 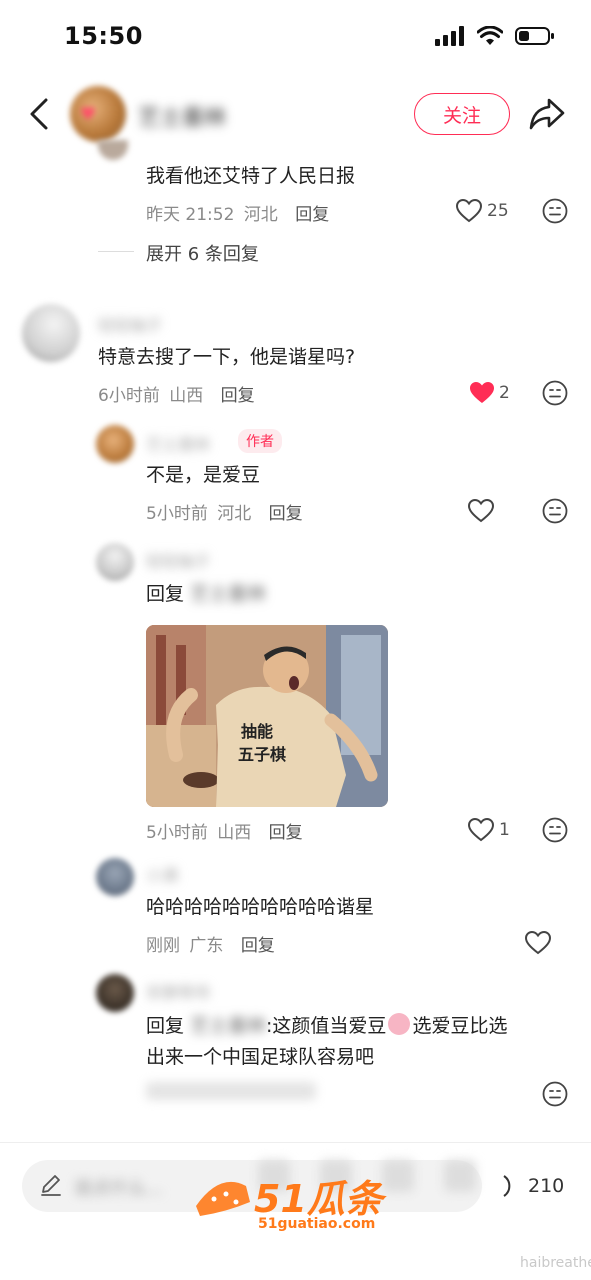 I want to click on watermark-url: 51guatiao.com, so click(x=317, y=1224).